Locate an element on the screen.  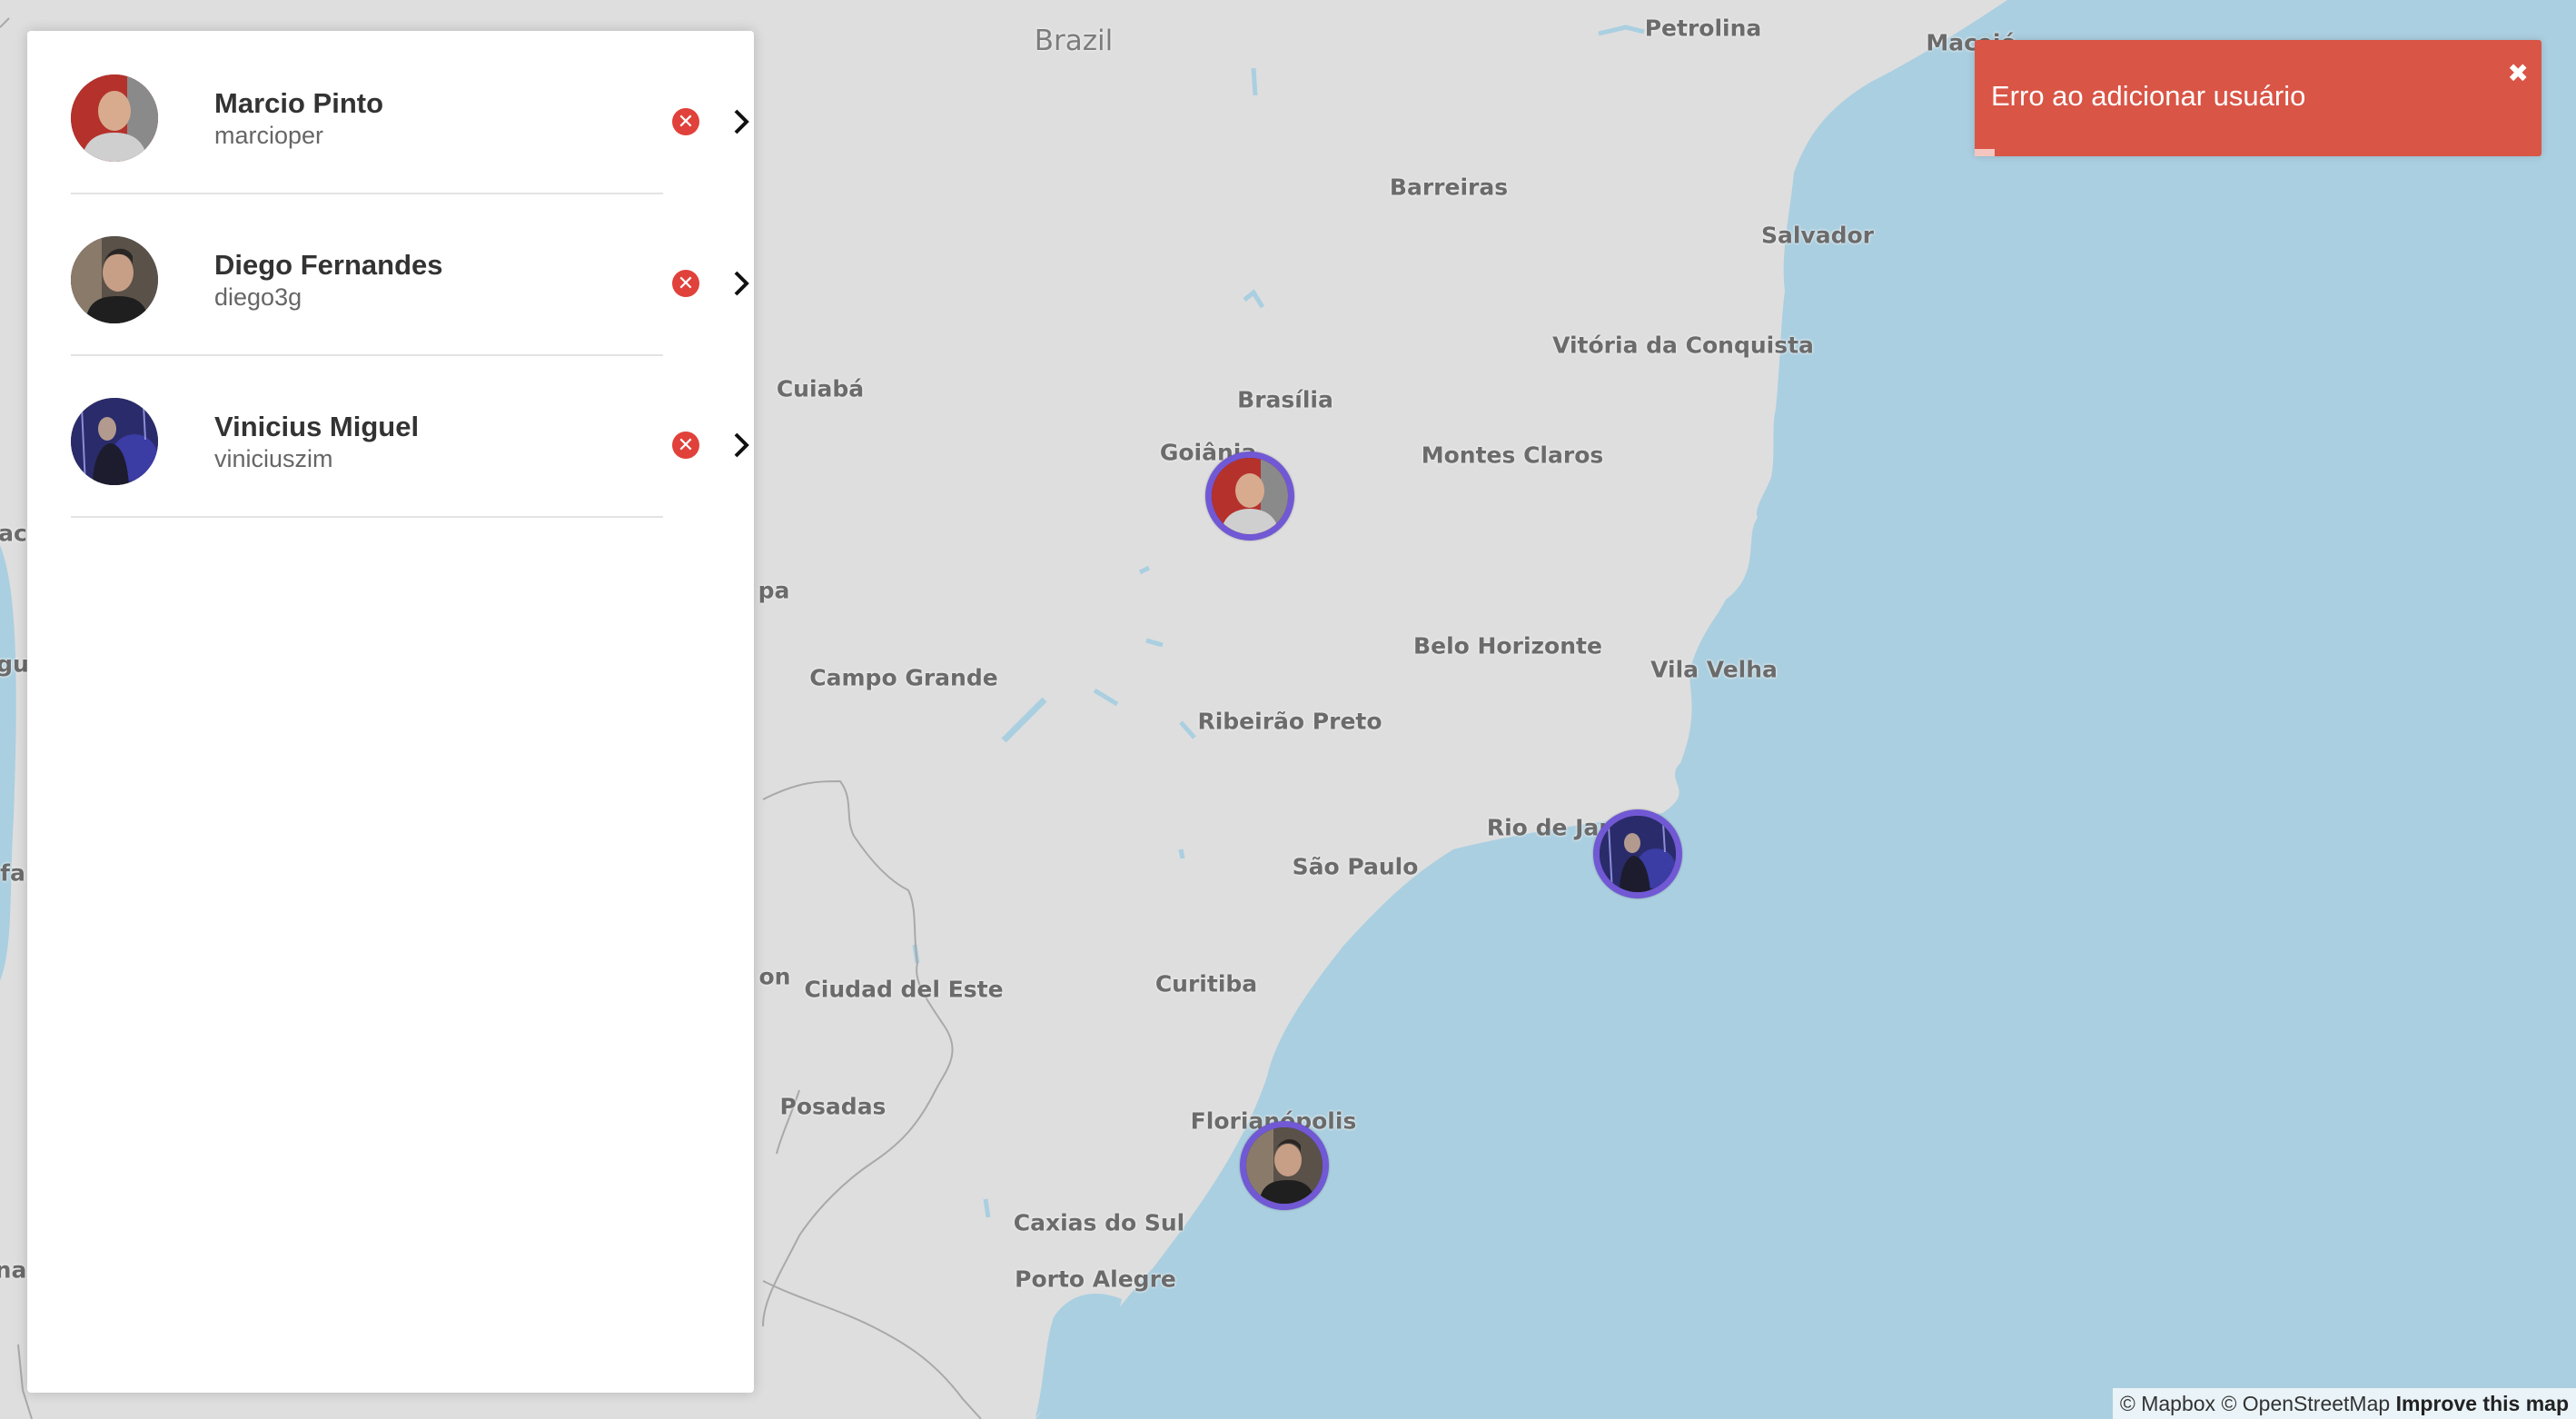
map-label-city: Ribeirão Preto is located at coordinates (1289, 721).